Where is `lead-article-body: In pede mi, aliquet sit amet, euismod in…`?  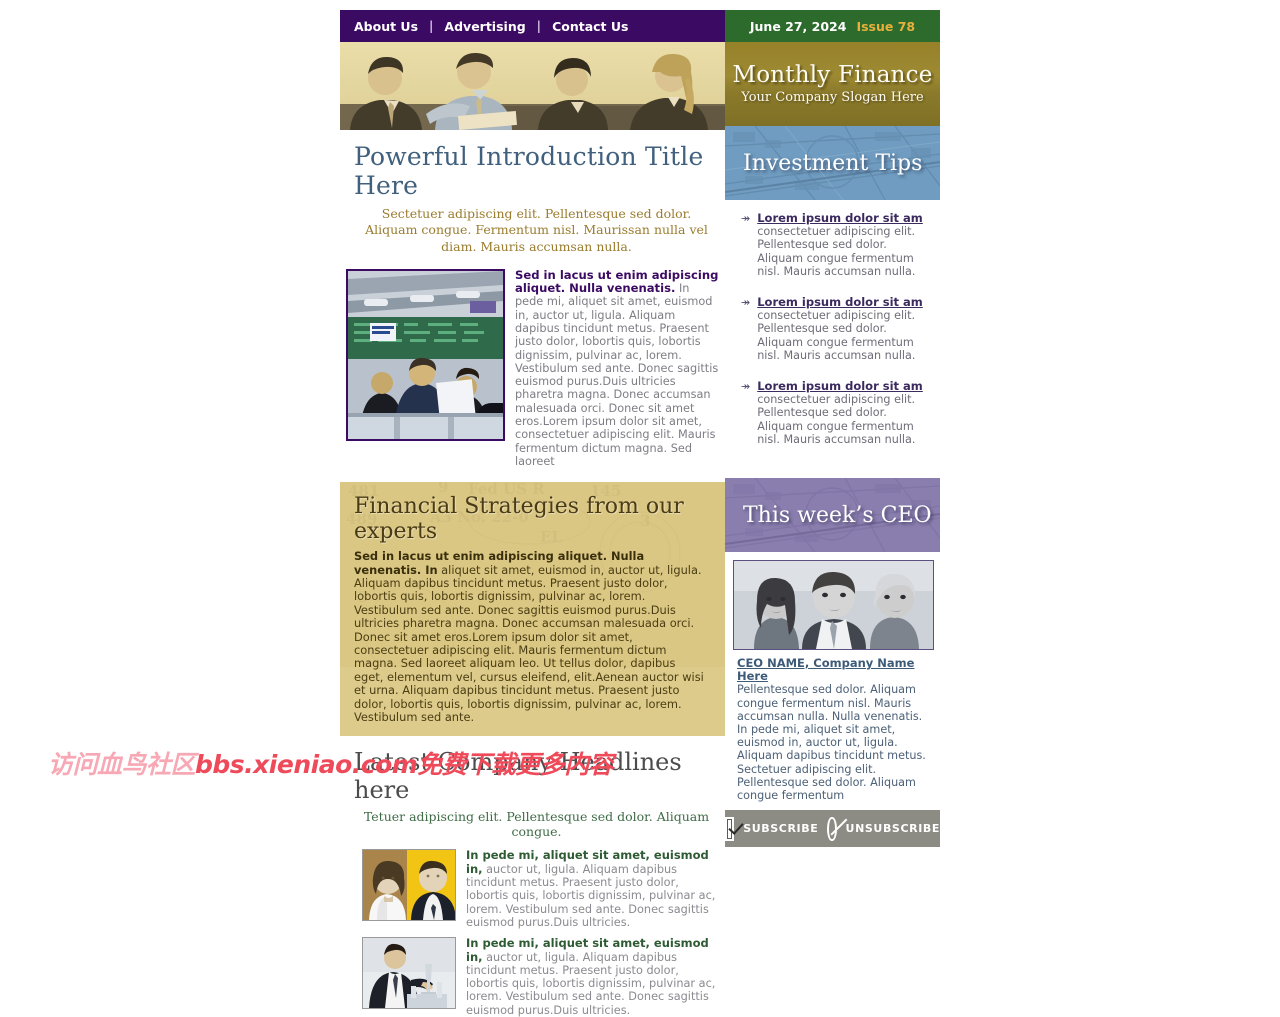 lead-article-body: In pede mi, aliquet sit amet, euismod in… is located at coordinates (617, 375).